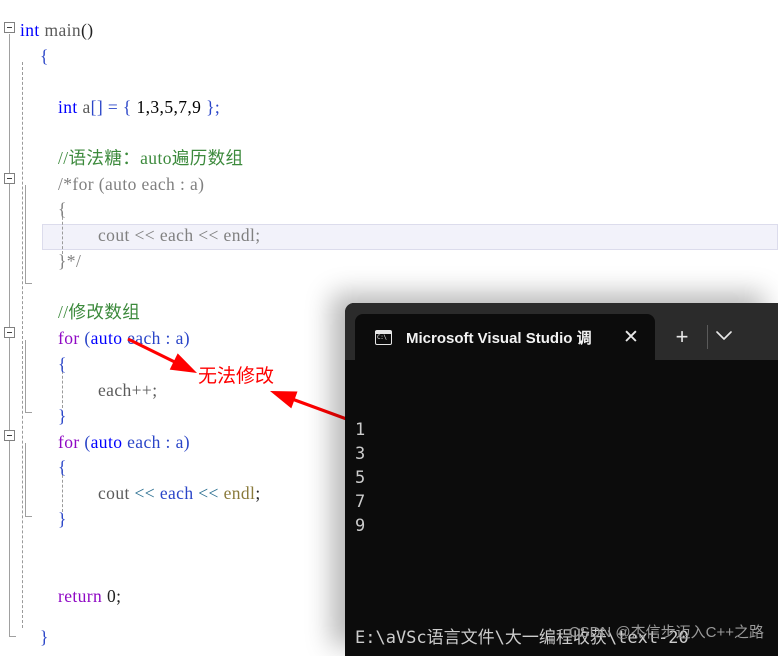 This screenshot has height=656, width=778. What do you see at coordinates (176, 493) in the screenshot?
I see `code-token: each` at bounding box center [176, 493].